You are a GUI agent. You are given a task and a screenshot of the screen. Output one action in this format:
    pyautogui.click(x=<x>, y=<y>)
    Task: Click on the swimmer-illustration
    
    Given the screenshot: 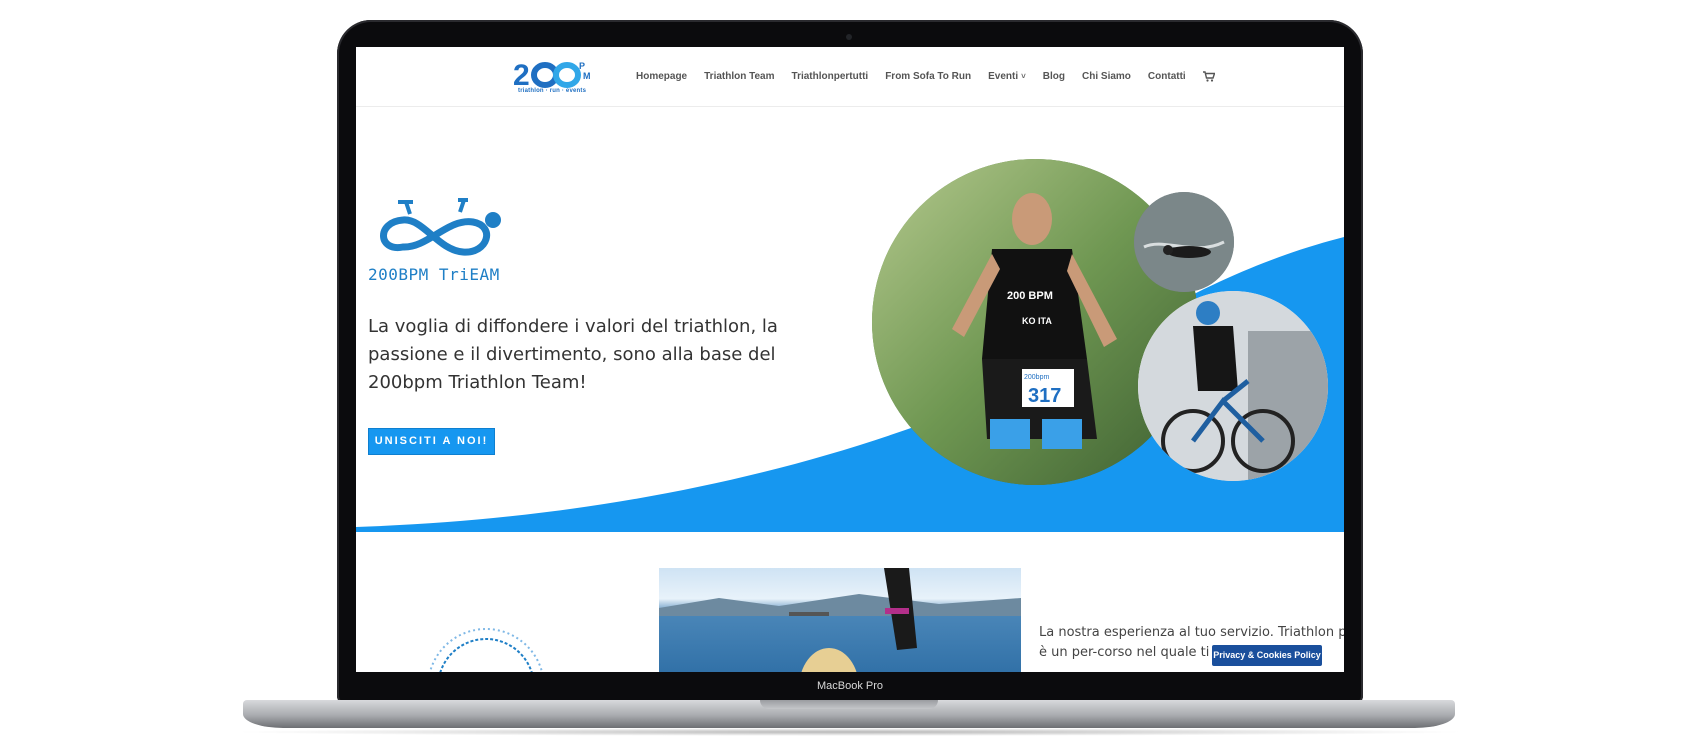 What is the action you would take?
    pyautogui.click(x=1184, y=242)
    